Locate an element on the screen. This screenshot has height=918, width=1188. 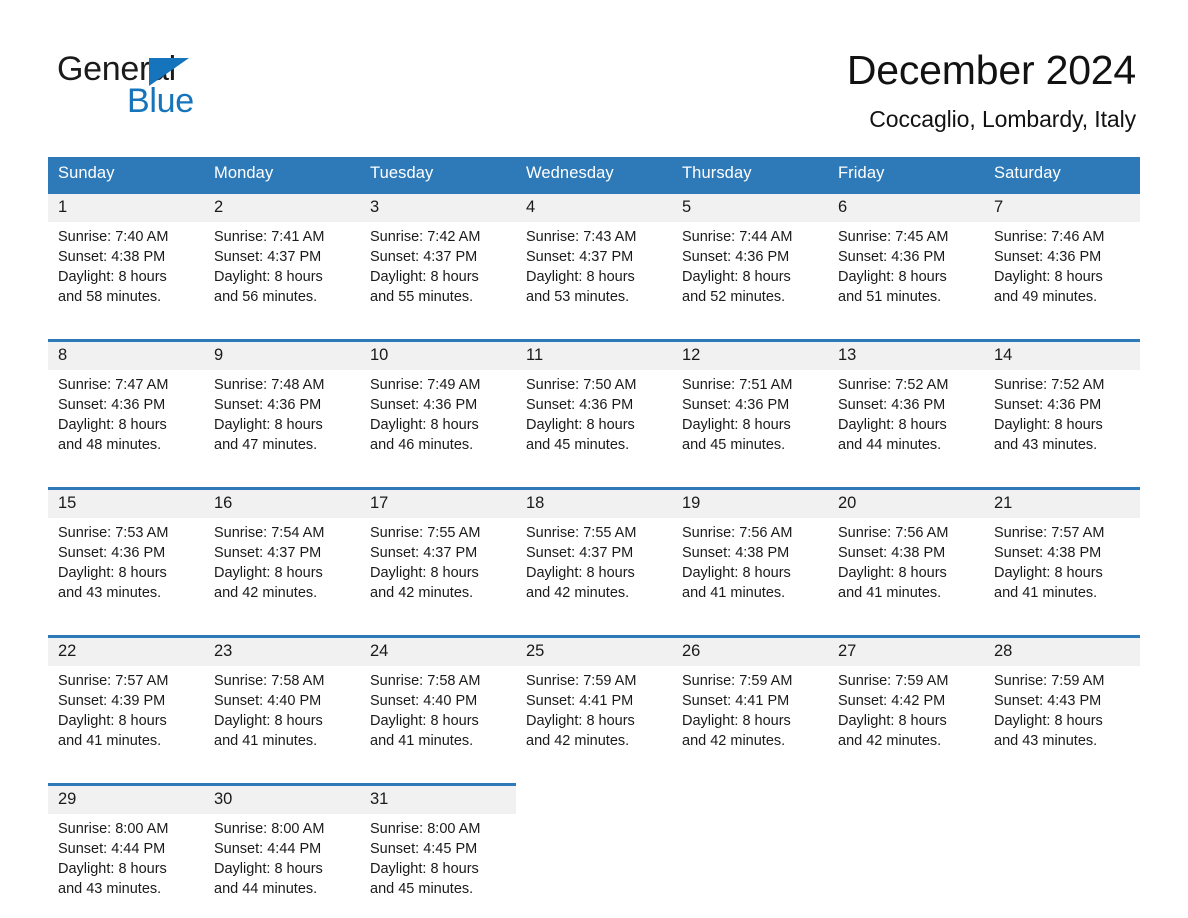
day-number: 6 is located at coordinates (906, 206).